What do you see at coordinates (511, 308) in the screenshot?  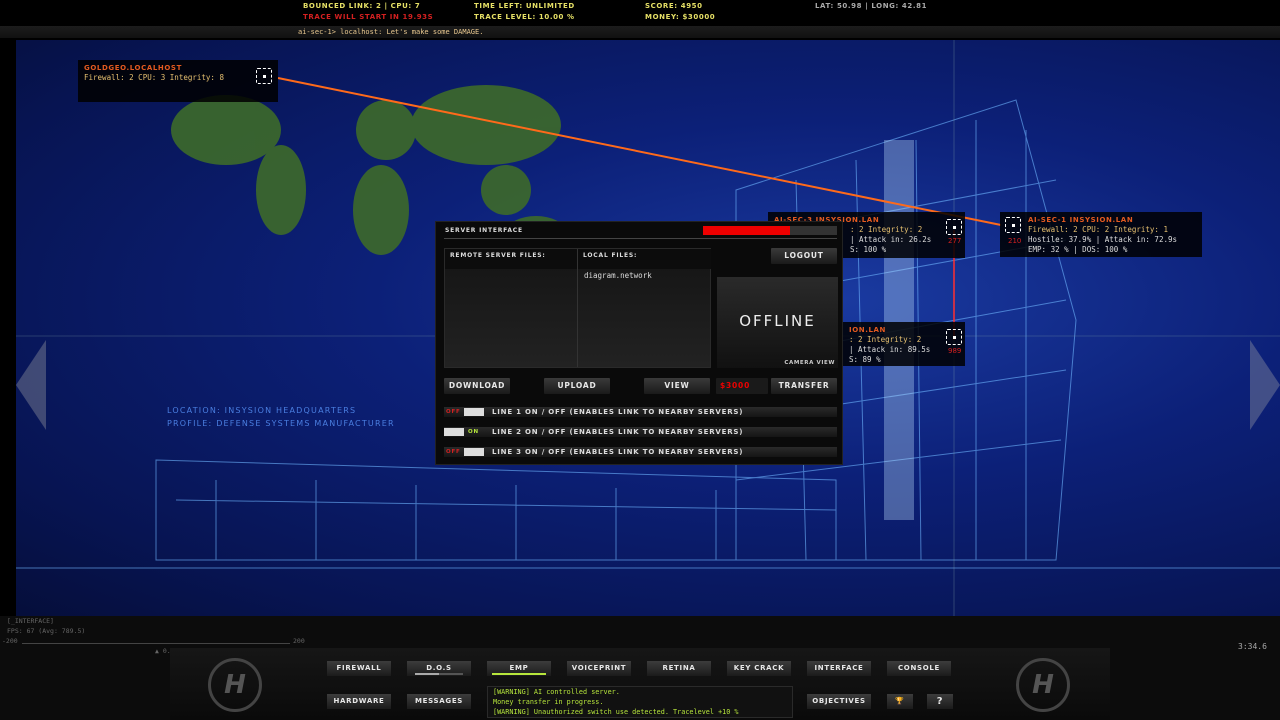 I see `remote-files-list: Remote server files:` at bounding box center [511, 308].